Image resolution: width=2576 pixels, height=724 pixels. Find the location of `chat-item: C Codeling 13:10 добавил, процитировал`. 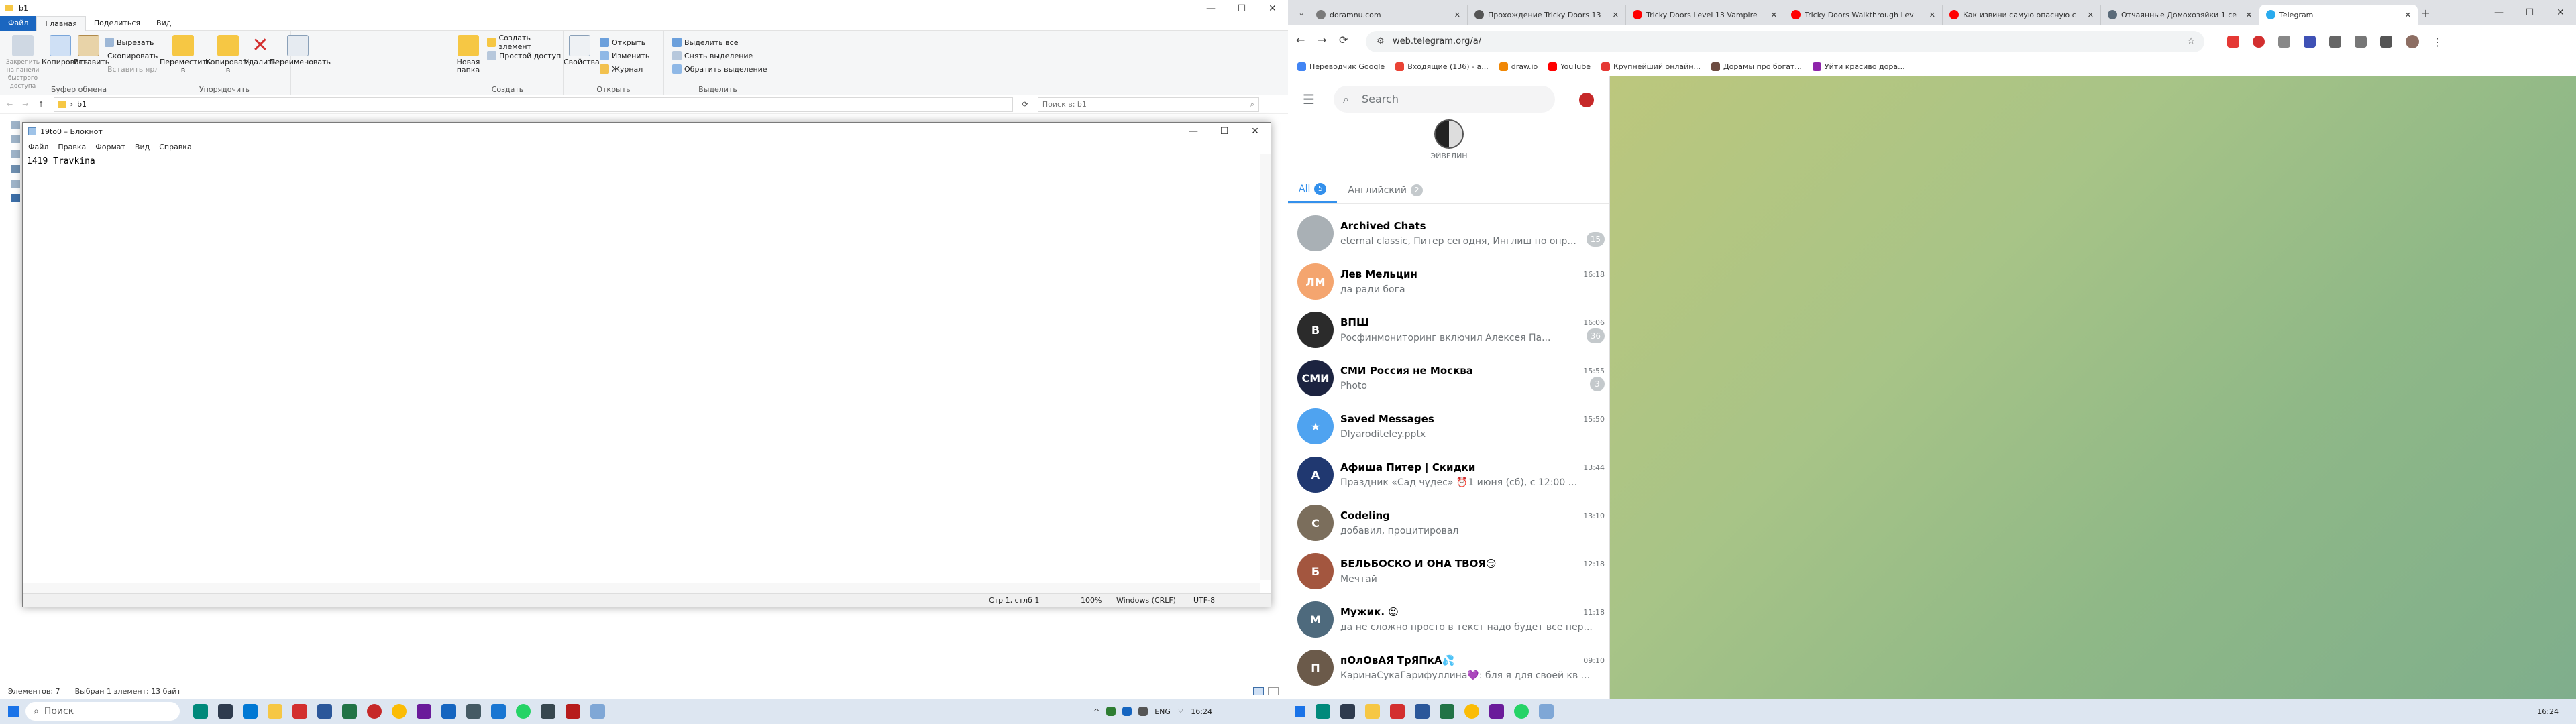

chat-item: C Codeling 13:10 добавил, процитировал is located at coordinates (1448, 523).